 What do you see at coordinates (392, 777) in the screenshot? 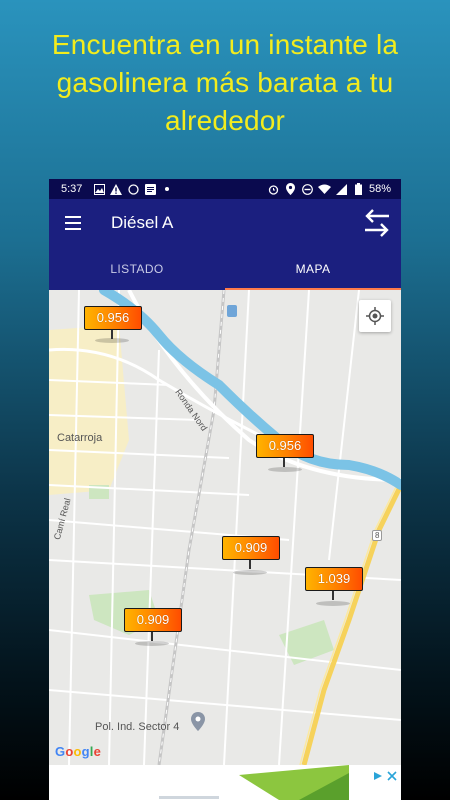
I see `ad-close-icon` at bounding box center [392, 777].